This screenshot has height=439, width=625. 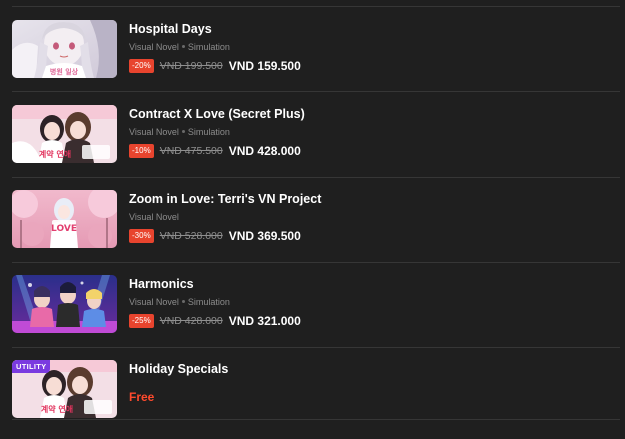 I want to click on sale-price: VND 159.500, so click(x=264, y=66).